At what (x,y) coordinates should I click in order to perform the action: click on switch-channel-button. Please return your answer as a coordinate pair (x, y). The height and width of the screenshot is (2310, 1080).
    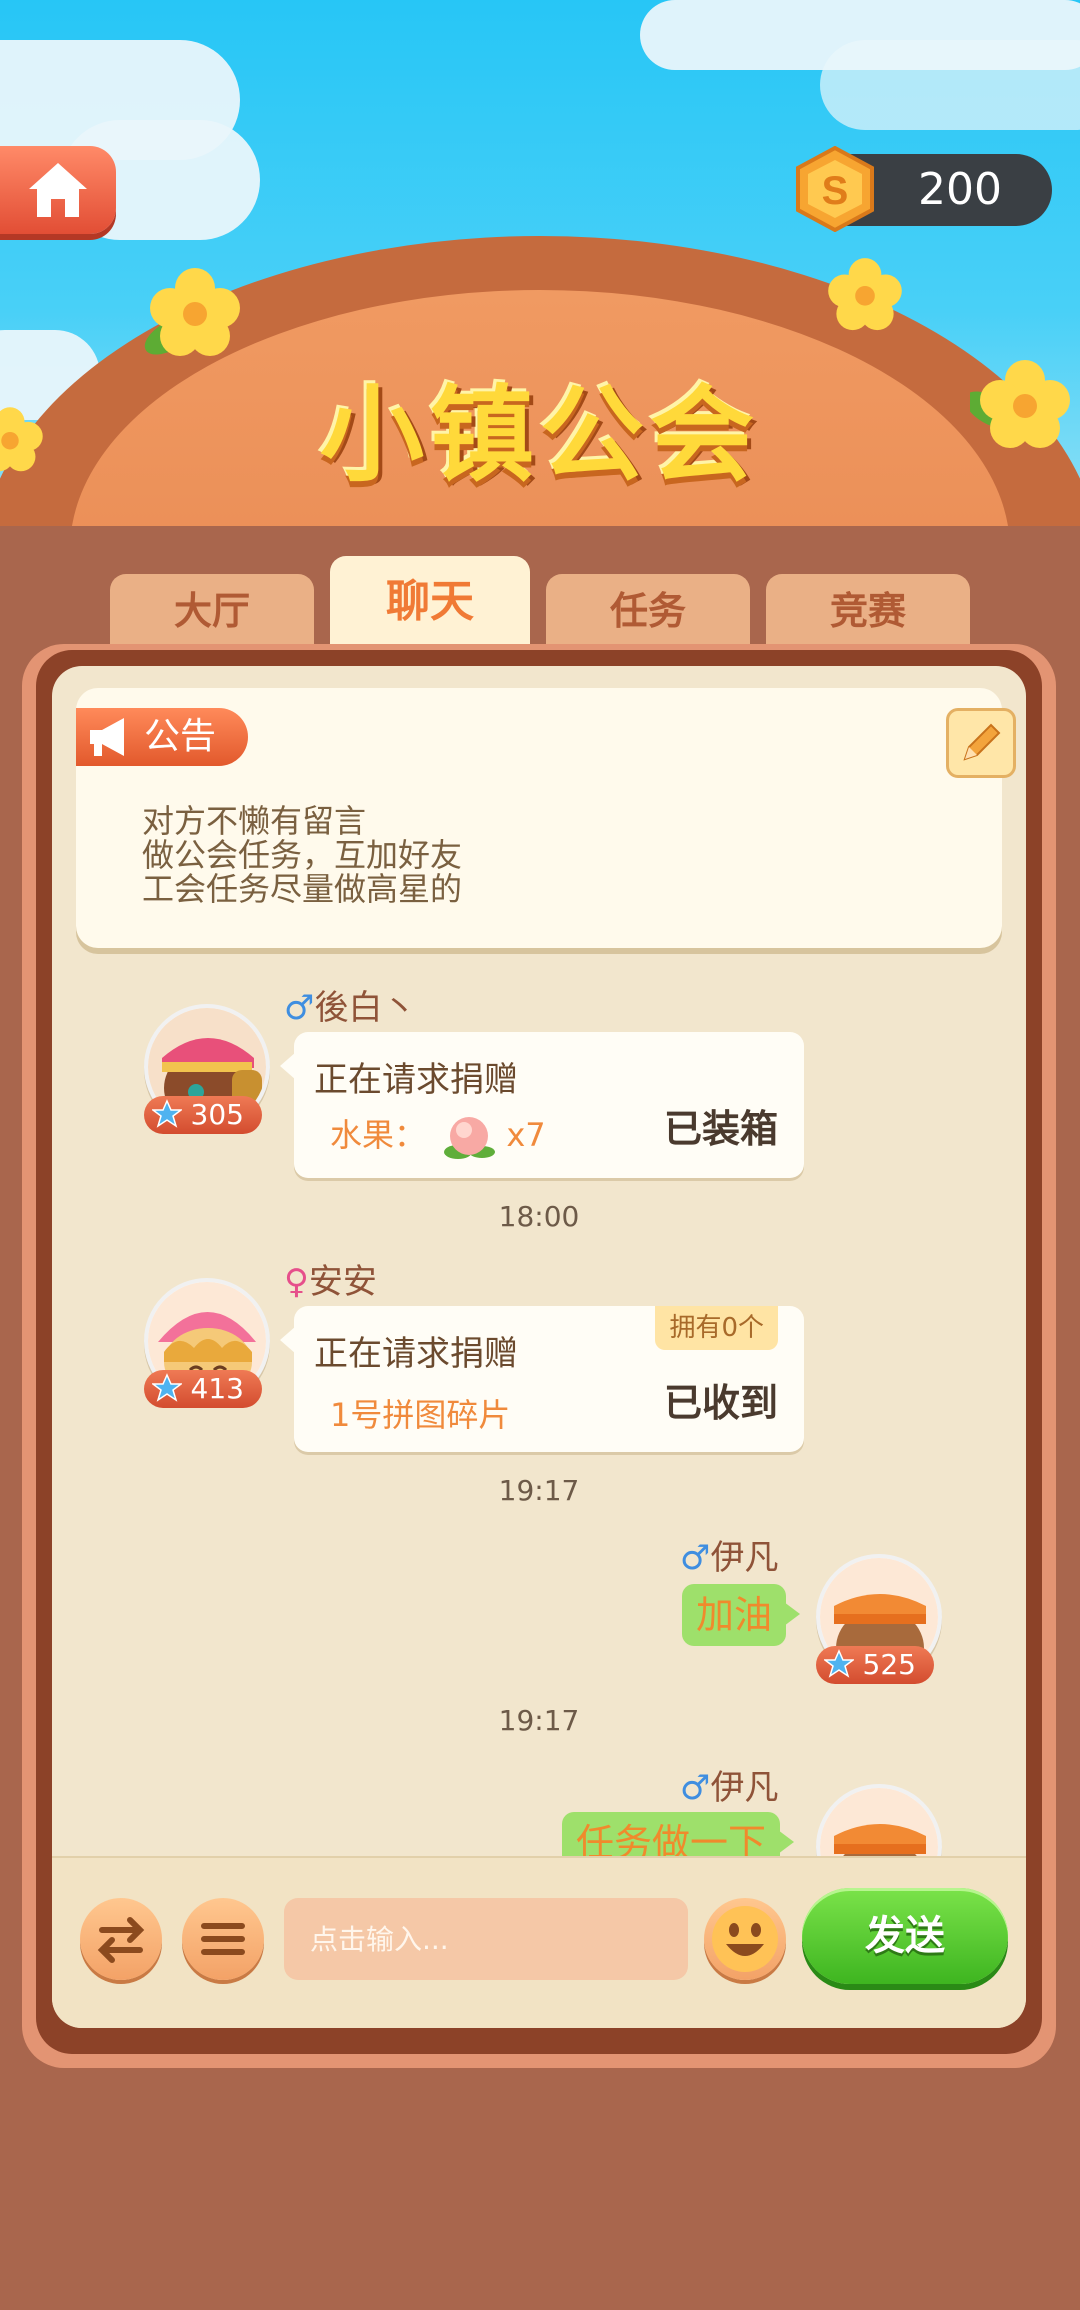
    Looking at the image, I should click on (121, 1939).